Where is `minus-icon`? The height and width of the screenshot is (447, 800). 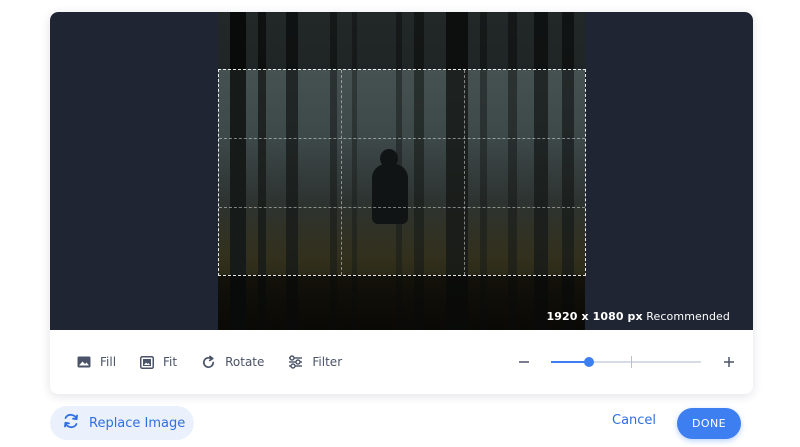
minus-icon is located at coordinates (524, 362).